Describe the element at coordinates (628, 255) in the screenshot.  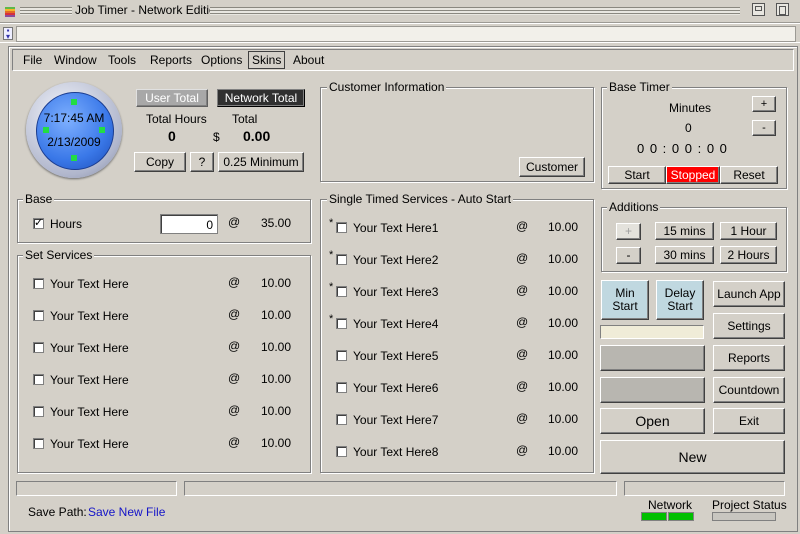
I see `additions-minus-button: -` at that location.